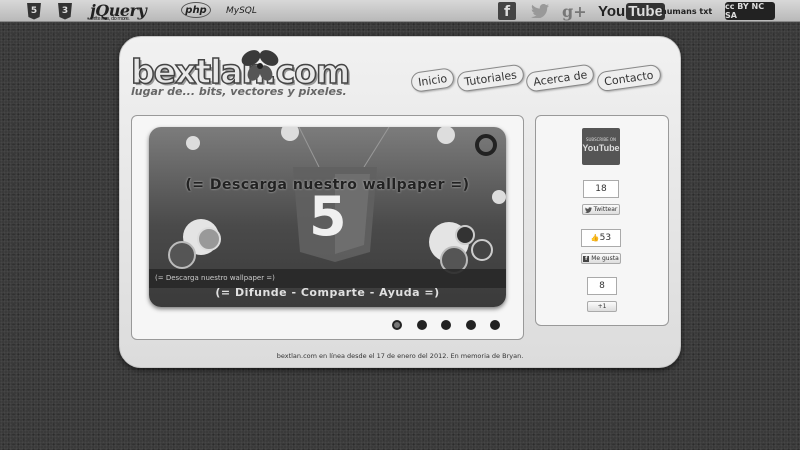  What do you see at coordinates (129, 11) in the screenshot?
I see `jquery-logo: jQuery write less, do more.` at bounding box center [129, 11].